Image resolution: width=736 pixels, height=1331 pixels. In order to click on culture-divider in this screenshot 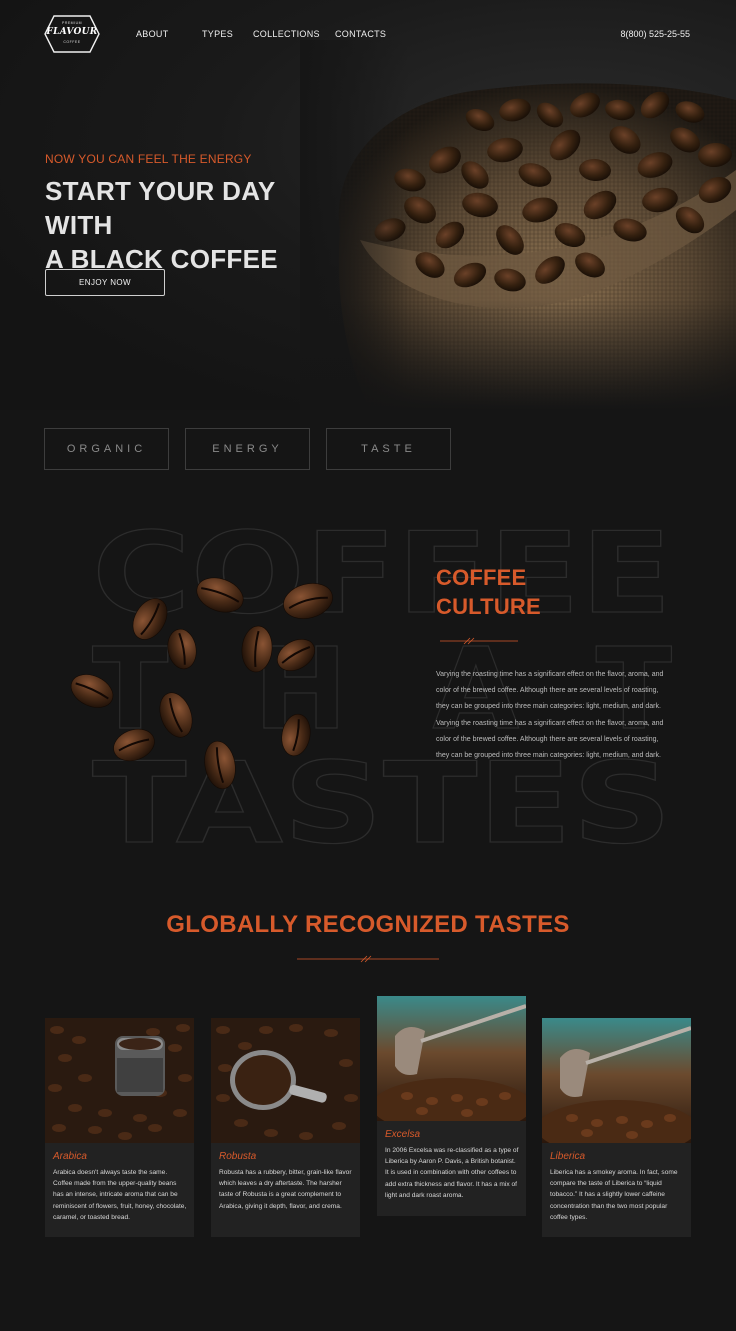, I will do `click(479, 641)`.